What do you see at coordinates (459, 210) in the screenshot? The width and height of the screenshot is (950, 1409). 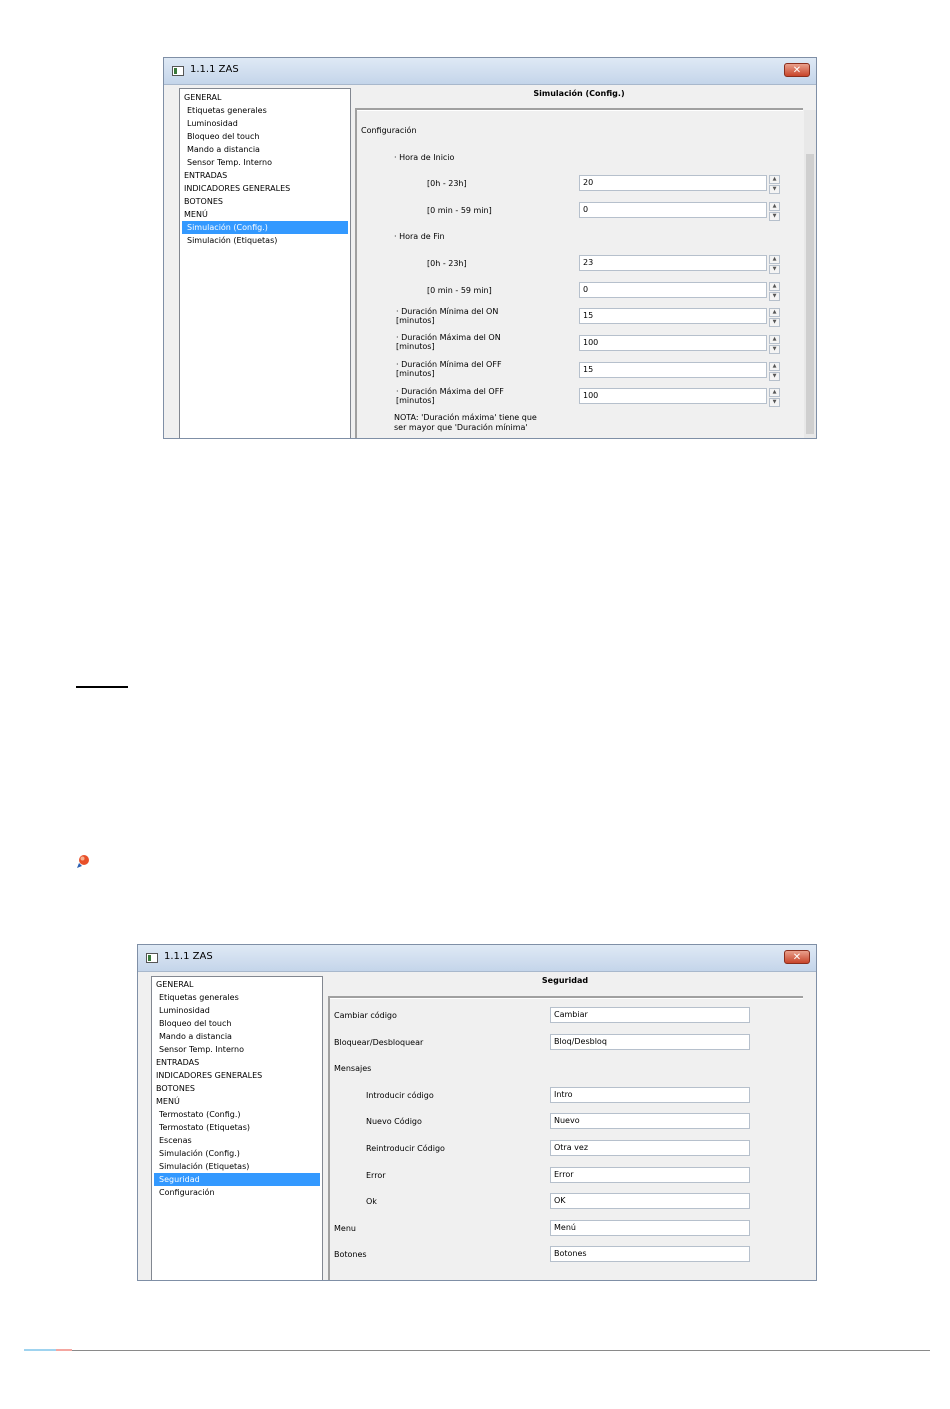 I see `start-min-label: [0 min - 59 min]` at bounding box center [459, 210].